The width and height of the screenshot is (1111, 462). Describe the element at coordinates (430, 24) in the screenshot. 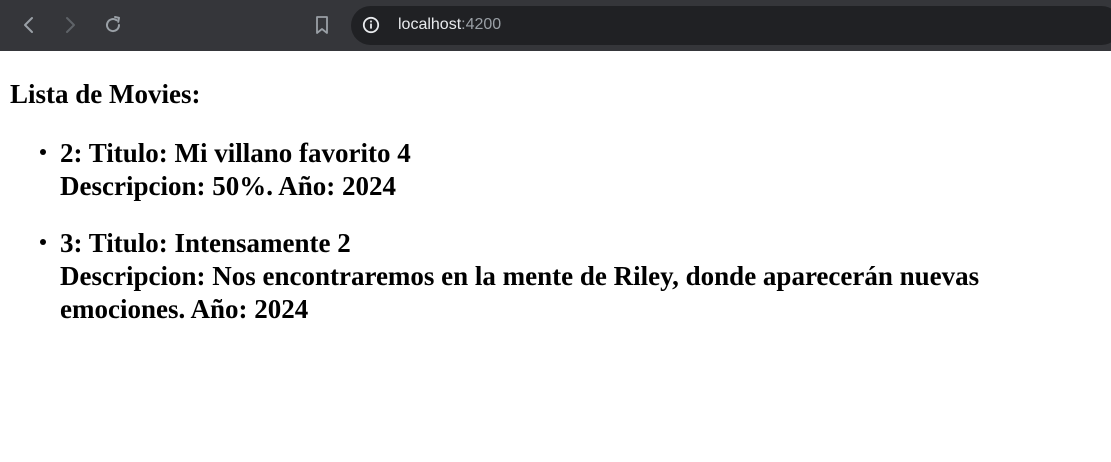

I see `url-host: localhost` at that location.